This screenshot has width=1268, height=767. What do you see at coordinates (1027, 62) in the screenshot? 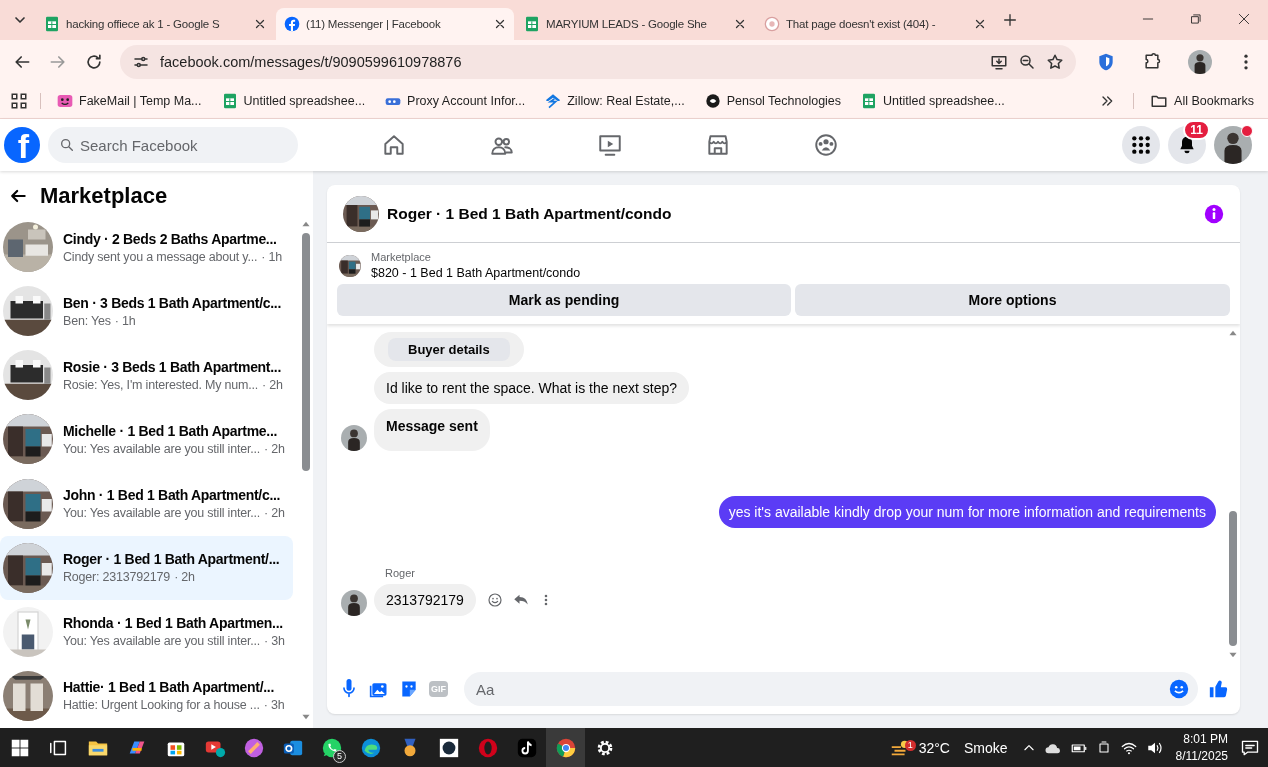
I see `zoom-icon` at bounding box center [1027, 62].